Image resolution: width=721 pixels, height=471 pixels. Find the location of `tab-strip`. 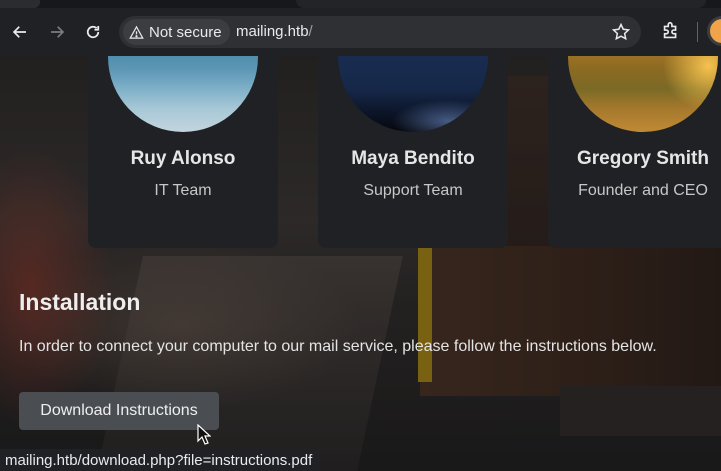

tab-strip is located at coordinates (360, 4).